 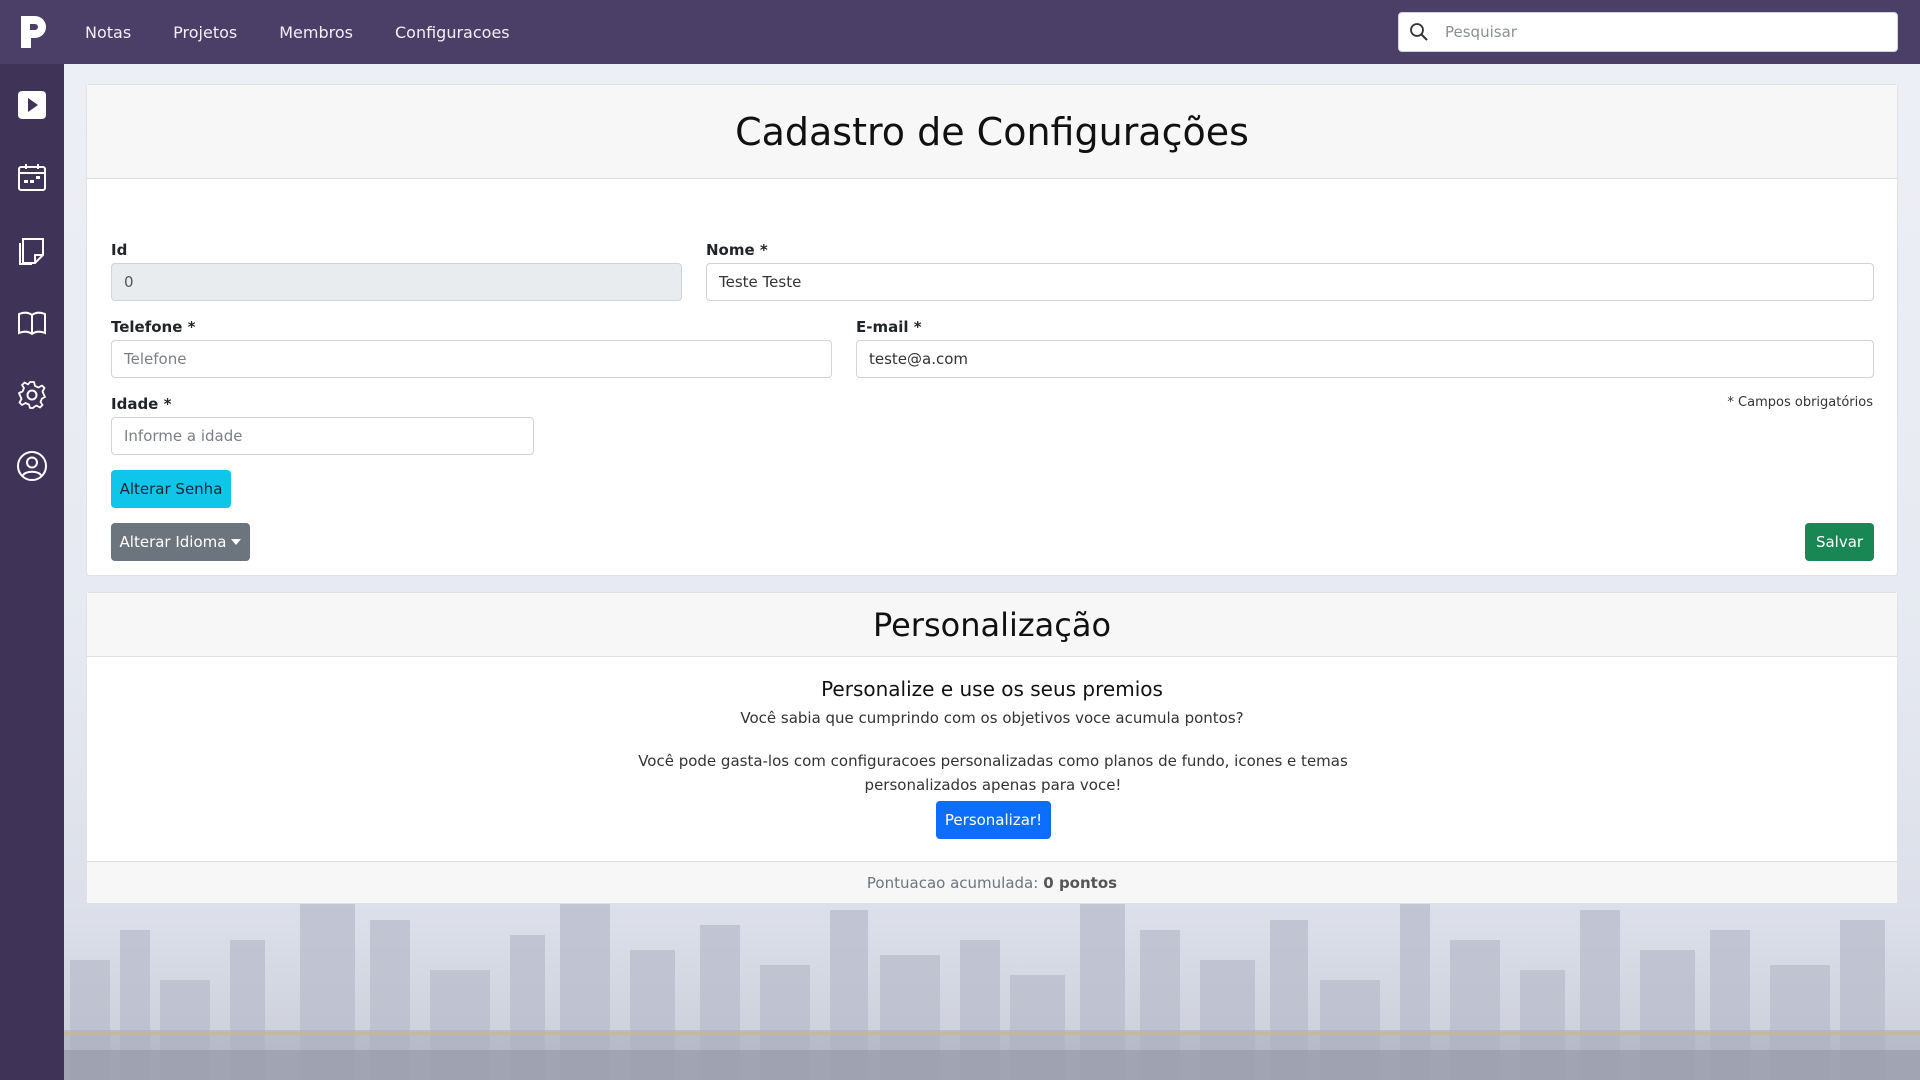 What do you see at coordinates (32, 251) in the screenshot?
I see `notes-icon` at bounding box center [32, 251].